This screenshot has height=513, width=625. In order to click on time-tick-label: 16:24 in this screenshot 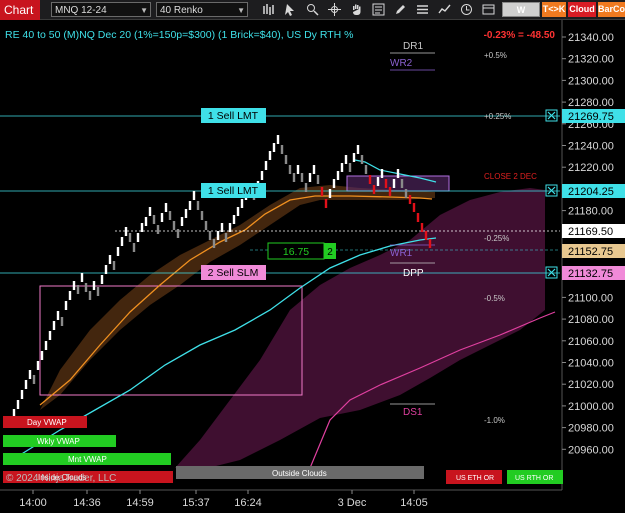, I will do `click(248, 503)`.